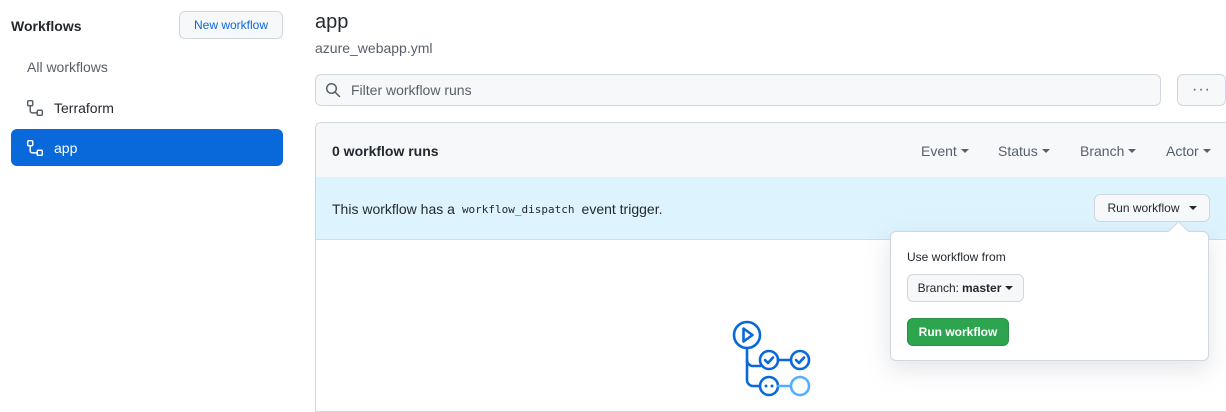 The image size is (1226, 412). I want to click on branch-filter-dropdown: Branch, so click(1108, 151).